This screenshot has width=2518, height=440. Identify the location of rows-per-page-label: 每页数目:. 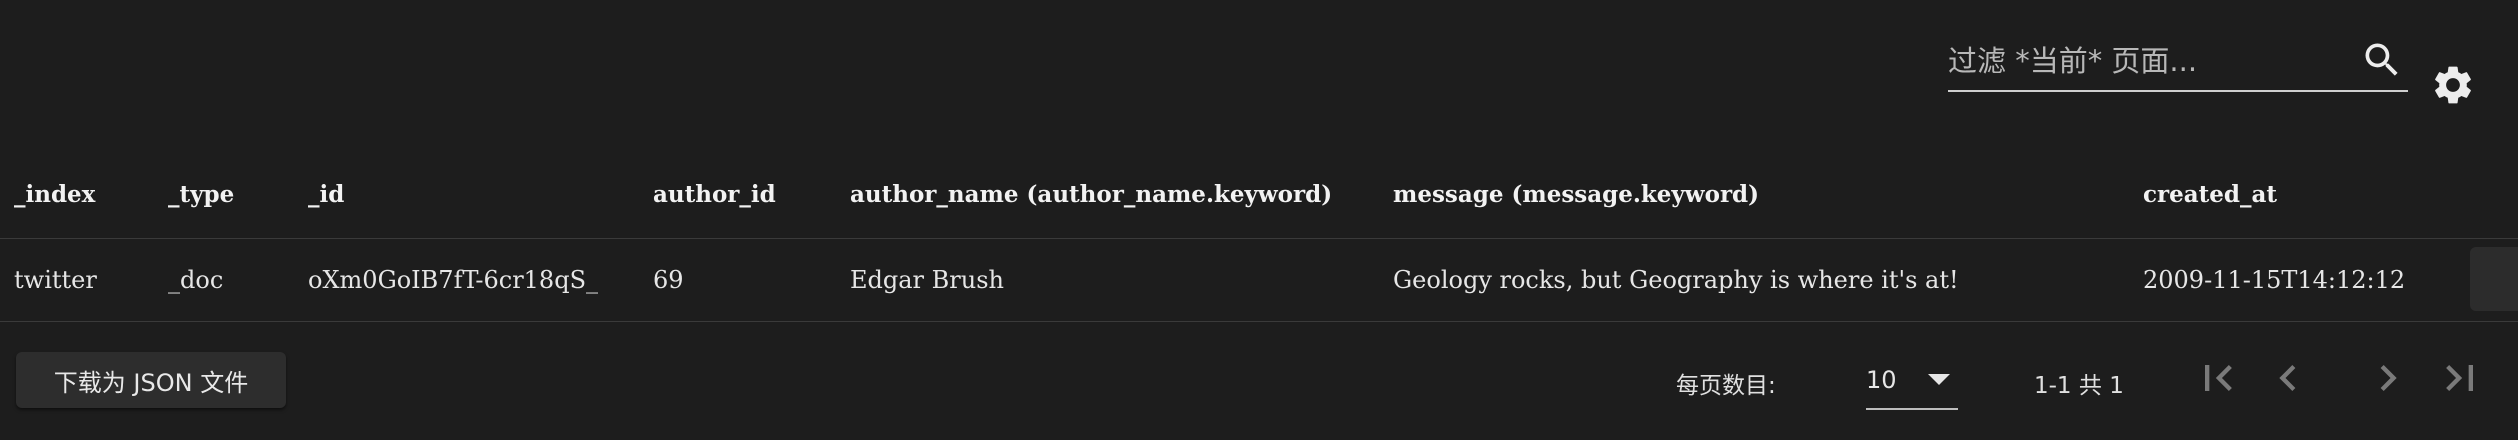
(1726, 386).